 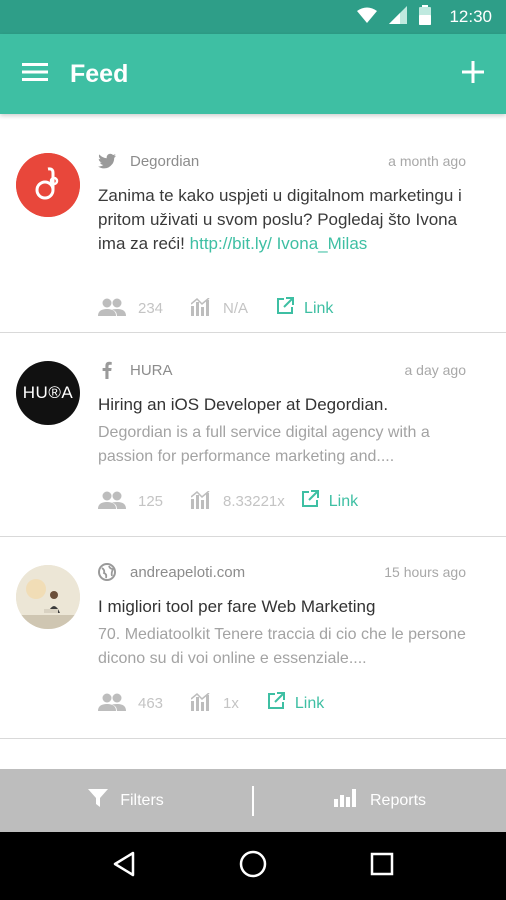 What do you see at coordinates (398, 800) in the screenshot?
I see `reports-label: Reports` at bounding box center [398, 800].